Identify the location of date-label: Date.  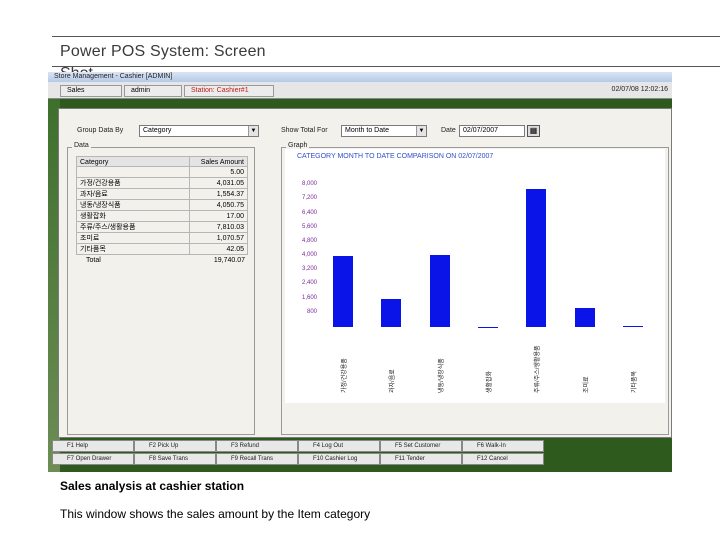
(448, 130).